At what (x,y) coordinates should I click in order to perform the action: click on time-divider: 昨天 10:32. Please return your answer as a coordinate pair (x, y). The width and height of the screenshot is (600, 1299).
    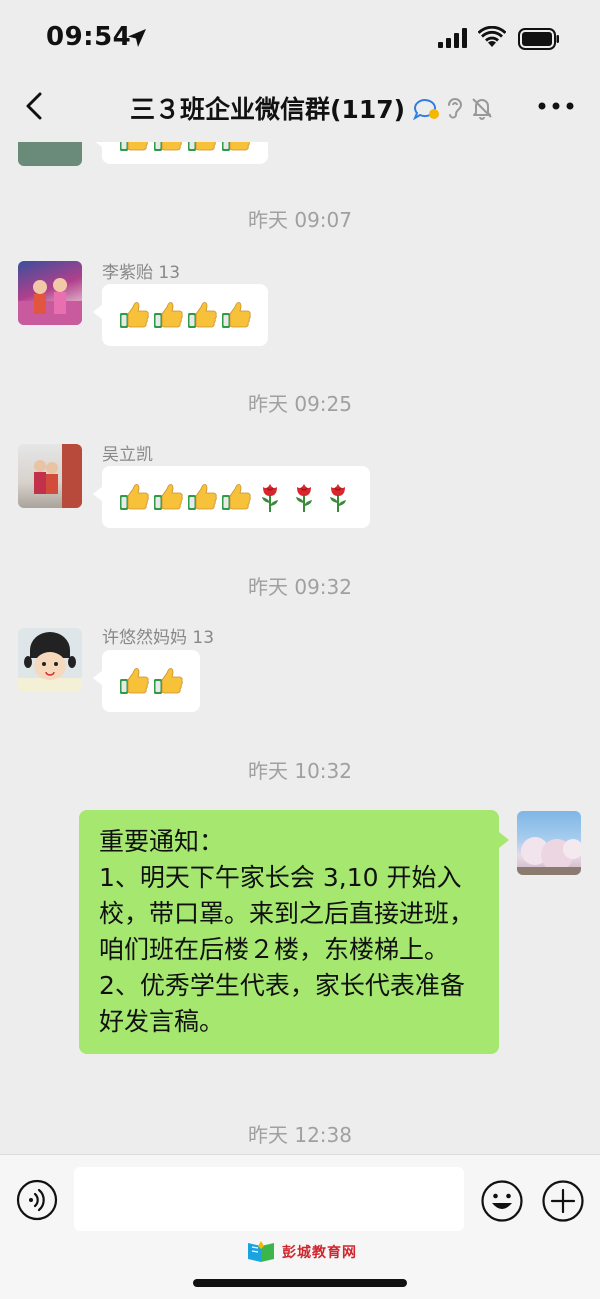
    Looking at the image, I should click on (300, 771).